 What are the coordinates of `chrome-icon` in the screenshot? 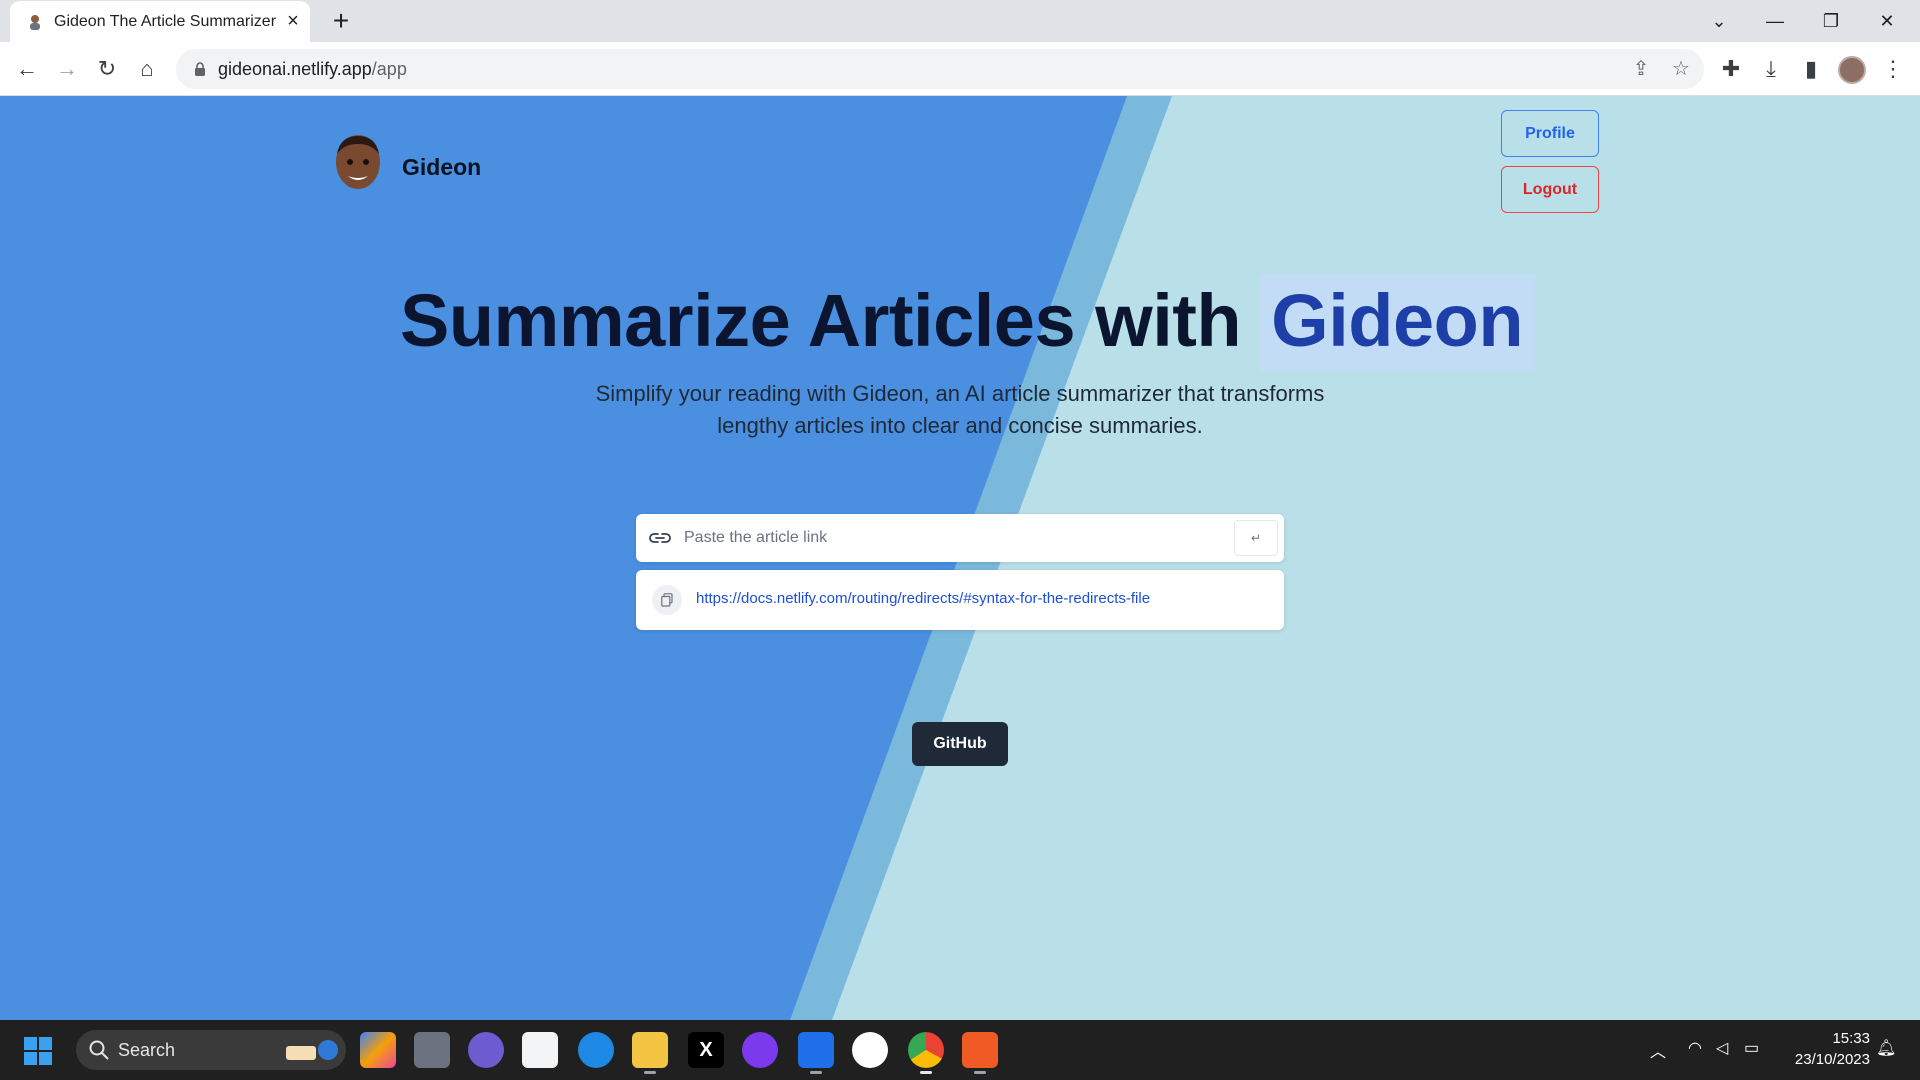 It's located at (926, 1053).